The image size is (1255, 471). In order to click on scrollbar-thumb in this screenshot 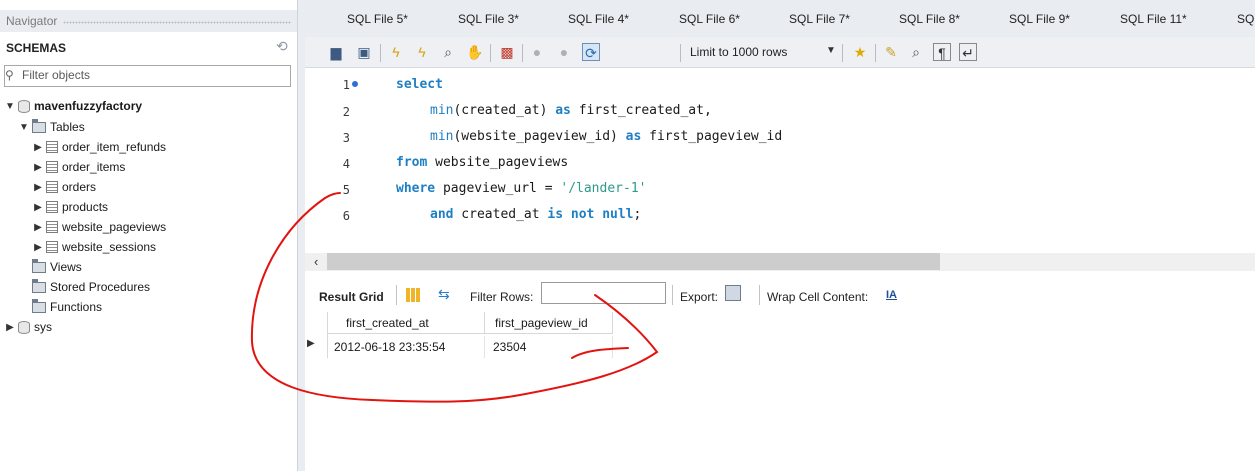, I will do `click(633, 261)`.